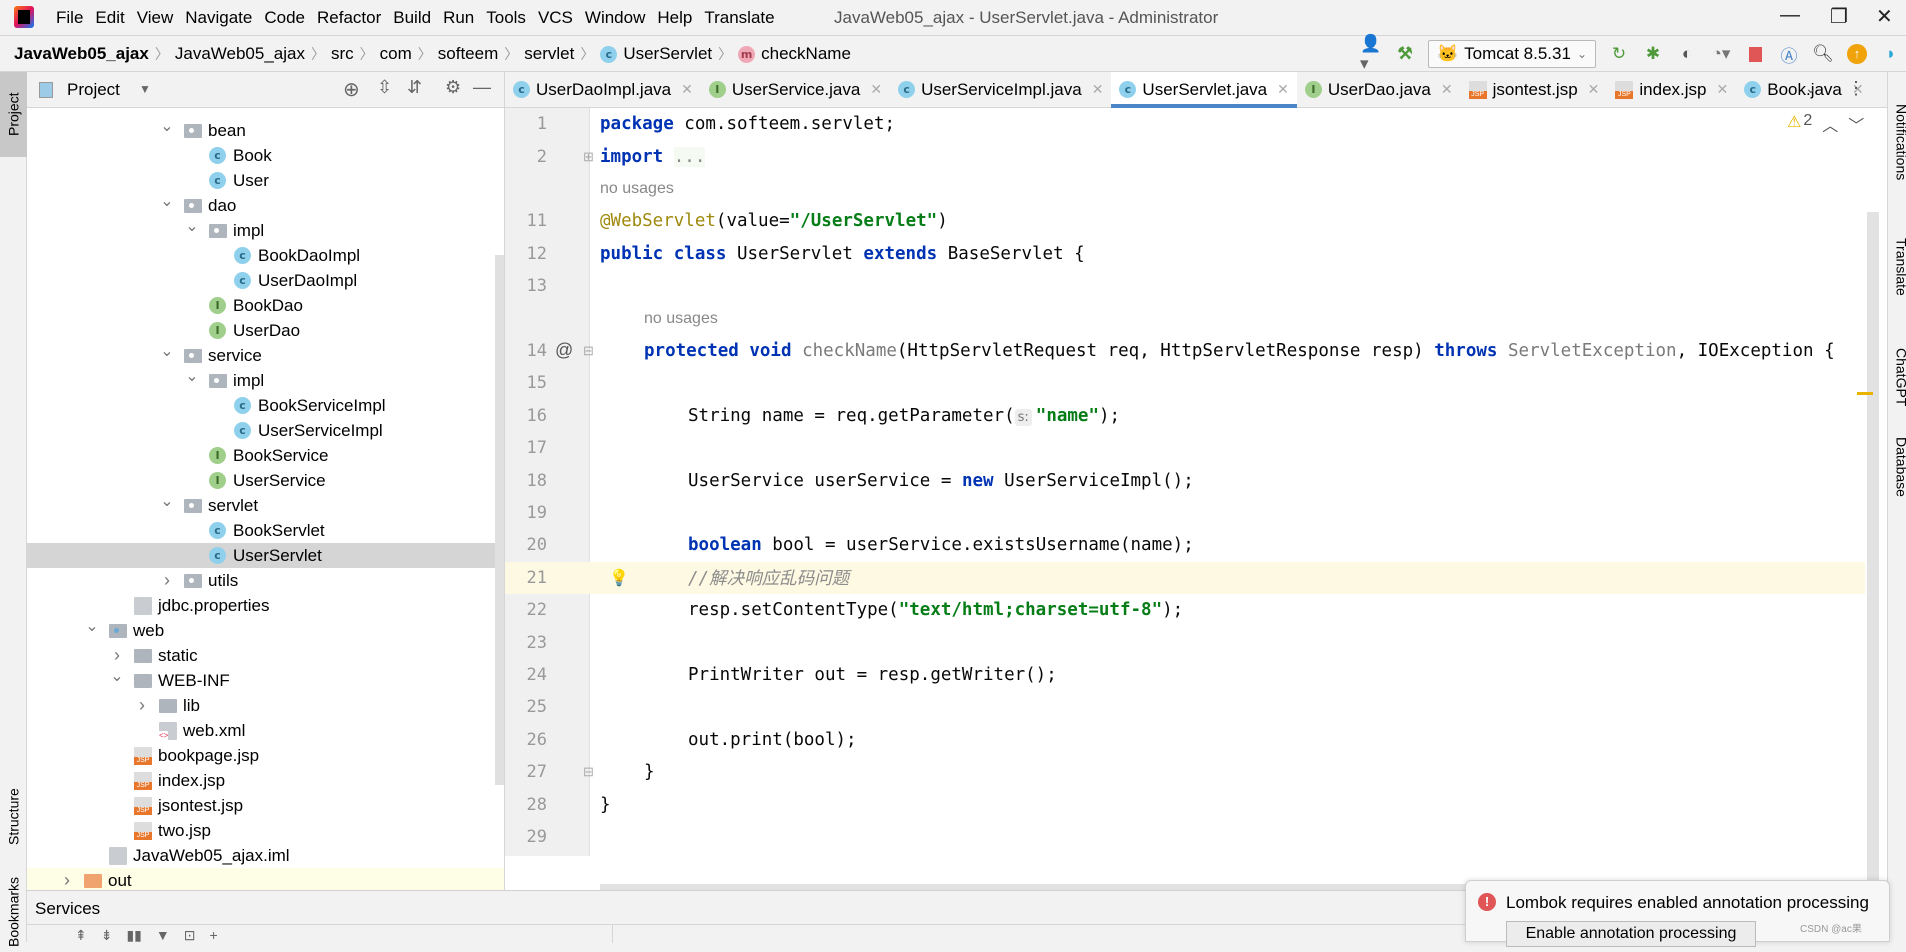 The height and width of the screenshot is (952, 1906). What do you see at coordinates (13, 912) in the screenshot?
I see `bookmarks-tool-tab: Bookmarks` at bounding box center [13, 912].